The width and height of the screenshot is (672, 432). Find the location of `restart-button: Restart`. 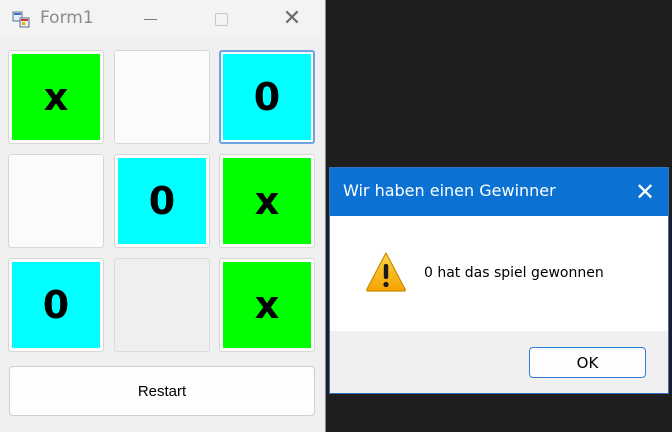

restart-button: Restart is located at coordinates (162, 391).